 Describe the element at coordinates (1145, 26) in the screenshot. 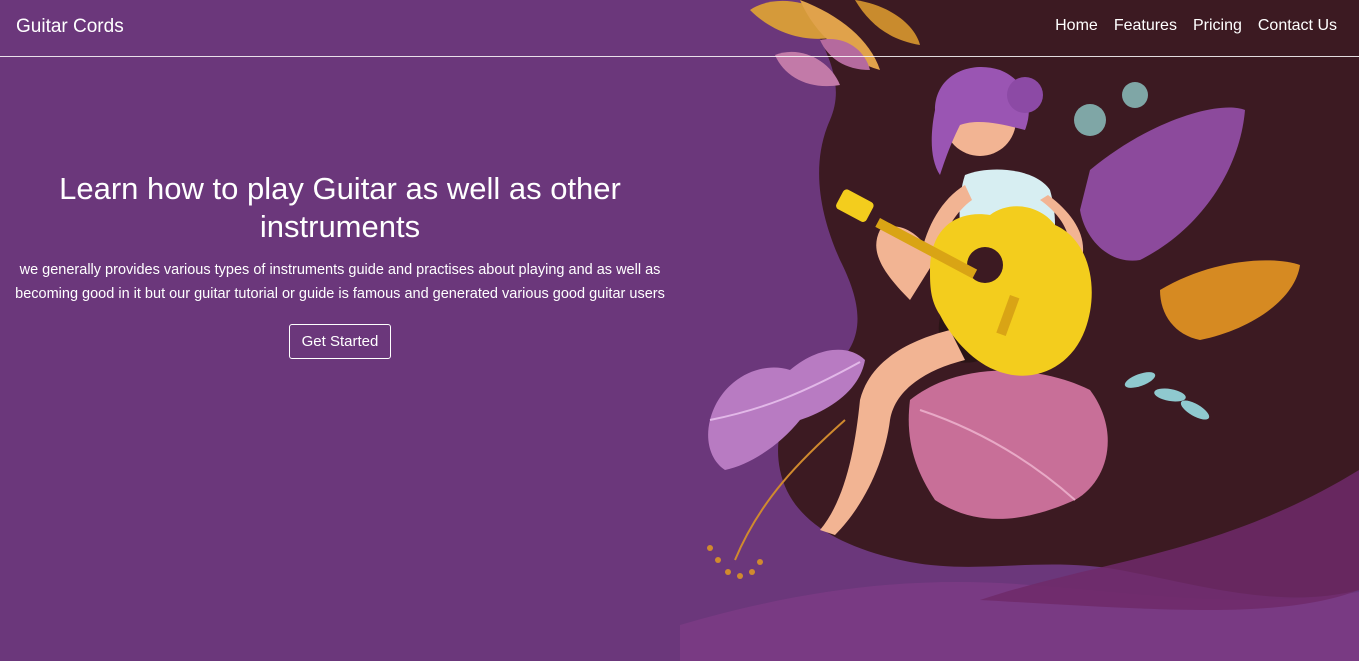

I see `nav-link-features: Features` at that location.